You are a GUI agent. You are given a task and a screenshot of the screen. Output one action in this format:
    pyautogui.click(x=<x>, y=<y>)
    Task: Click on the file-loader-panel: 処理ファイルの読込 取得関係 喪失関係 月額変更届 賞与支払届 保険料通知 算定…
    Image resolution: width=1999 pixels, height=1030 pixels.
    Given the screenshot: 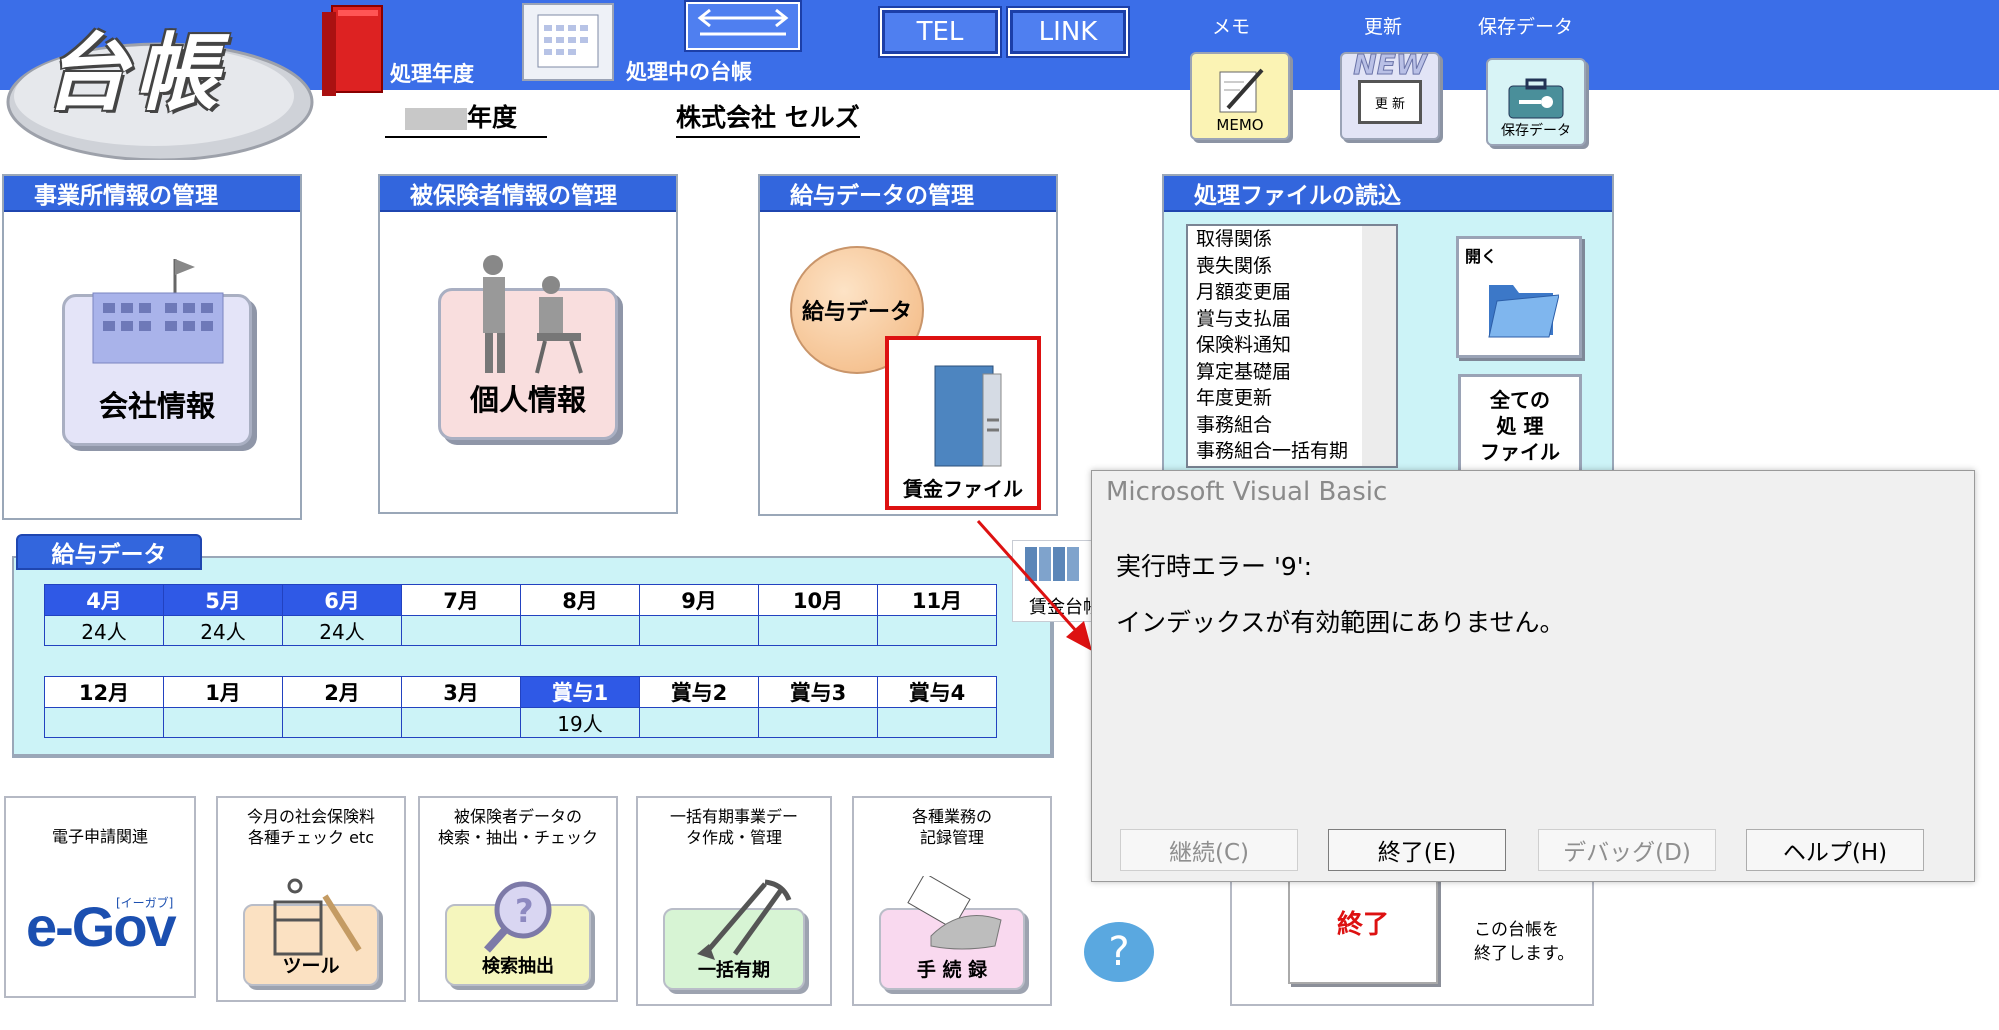 What is the action you would take?
    pyautogui.click(x=1388, y=326)
    